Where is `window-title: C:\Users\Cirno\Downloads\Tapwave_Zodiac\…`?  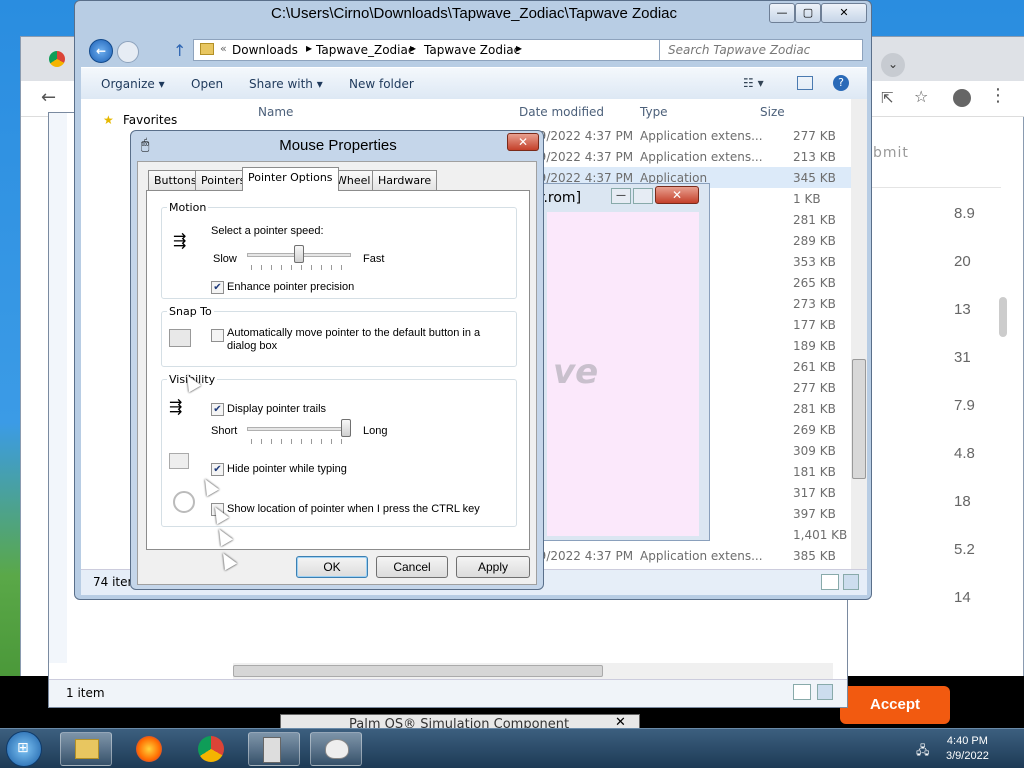
window-title: C:\Users\Cirno\Downloads\Tapwave_Zodiac\… is located at coordinates (474, 13).